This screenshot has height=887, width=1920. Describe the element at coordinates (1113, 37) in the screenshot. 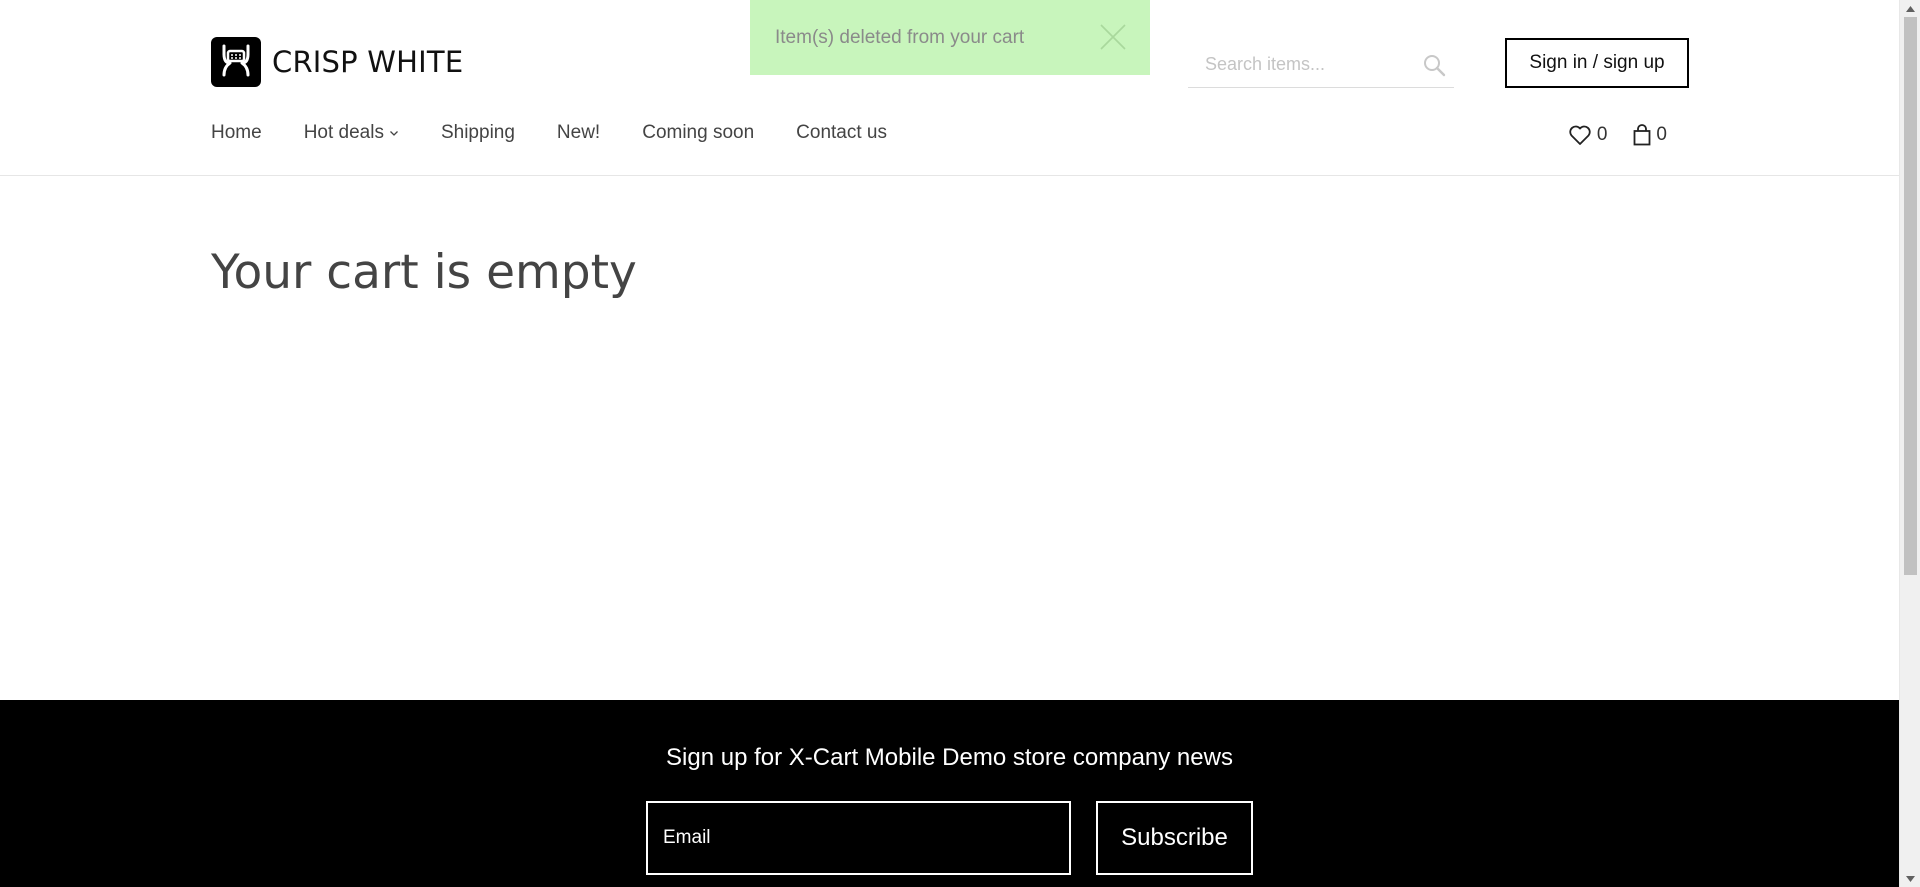

I see `close-icon` at that location.